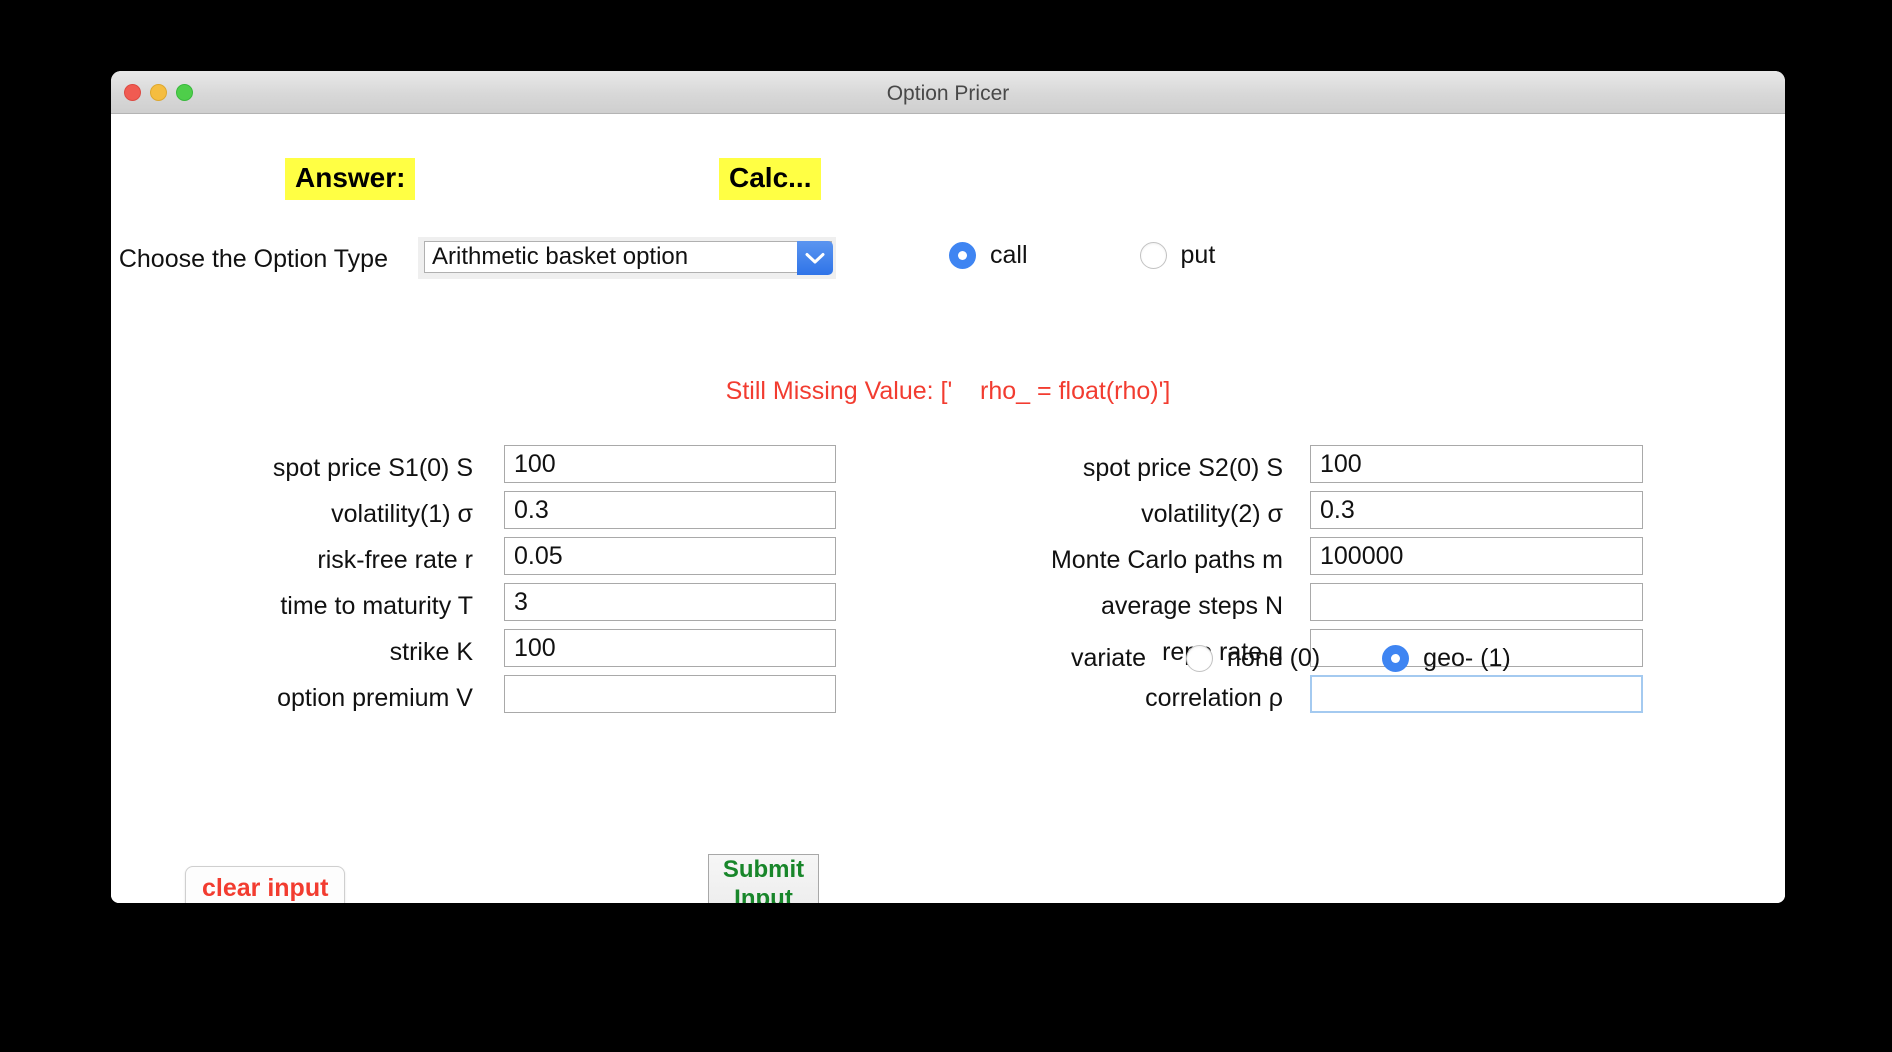  I want to click on radio-variate-geo, so click(1396, 658).